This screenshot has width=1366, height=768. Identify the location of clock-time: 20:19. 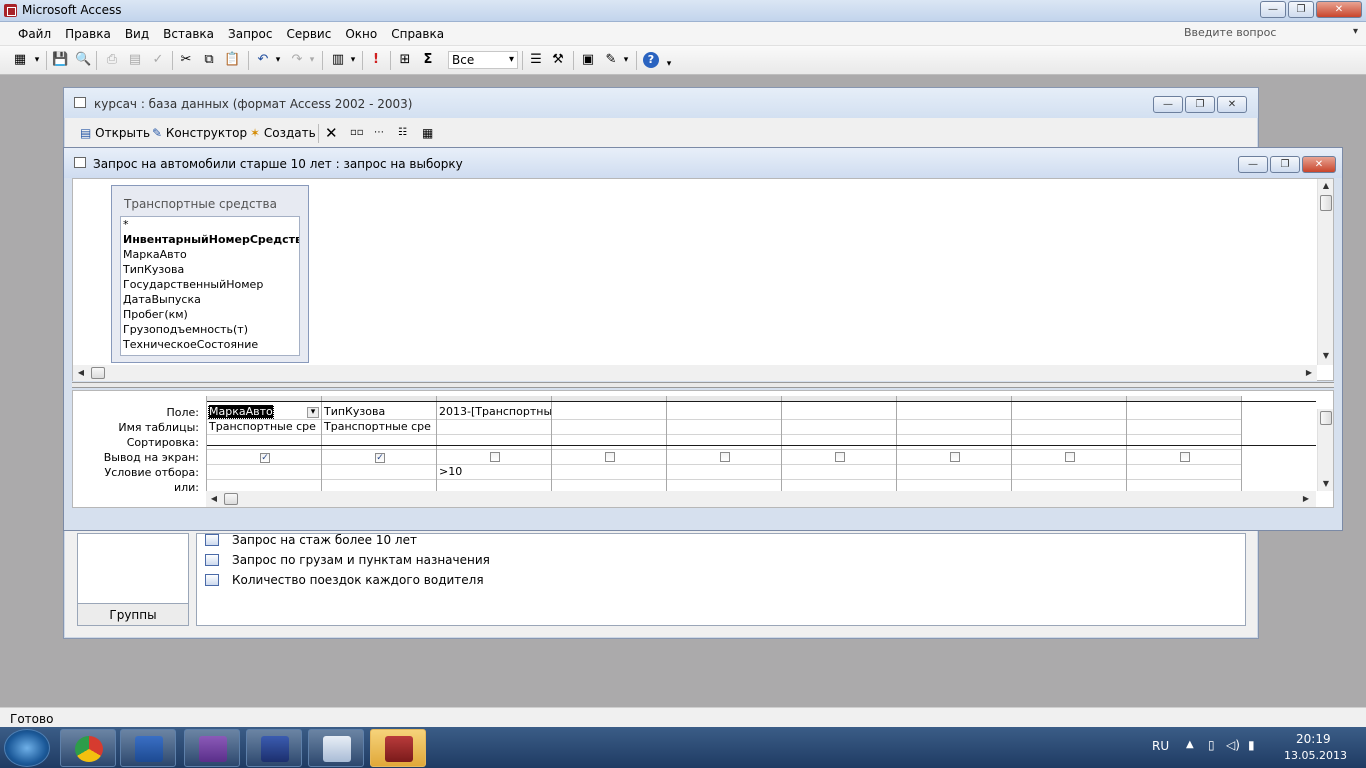
(1313, 739).